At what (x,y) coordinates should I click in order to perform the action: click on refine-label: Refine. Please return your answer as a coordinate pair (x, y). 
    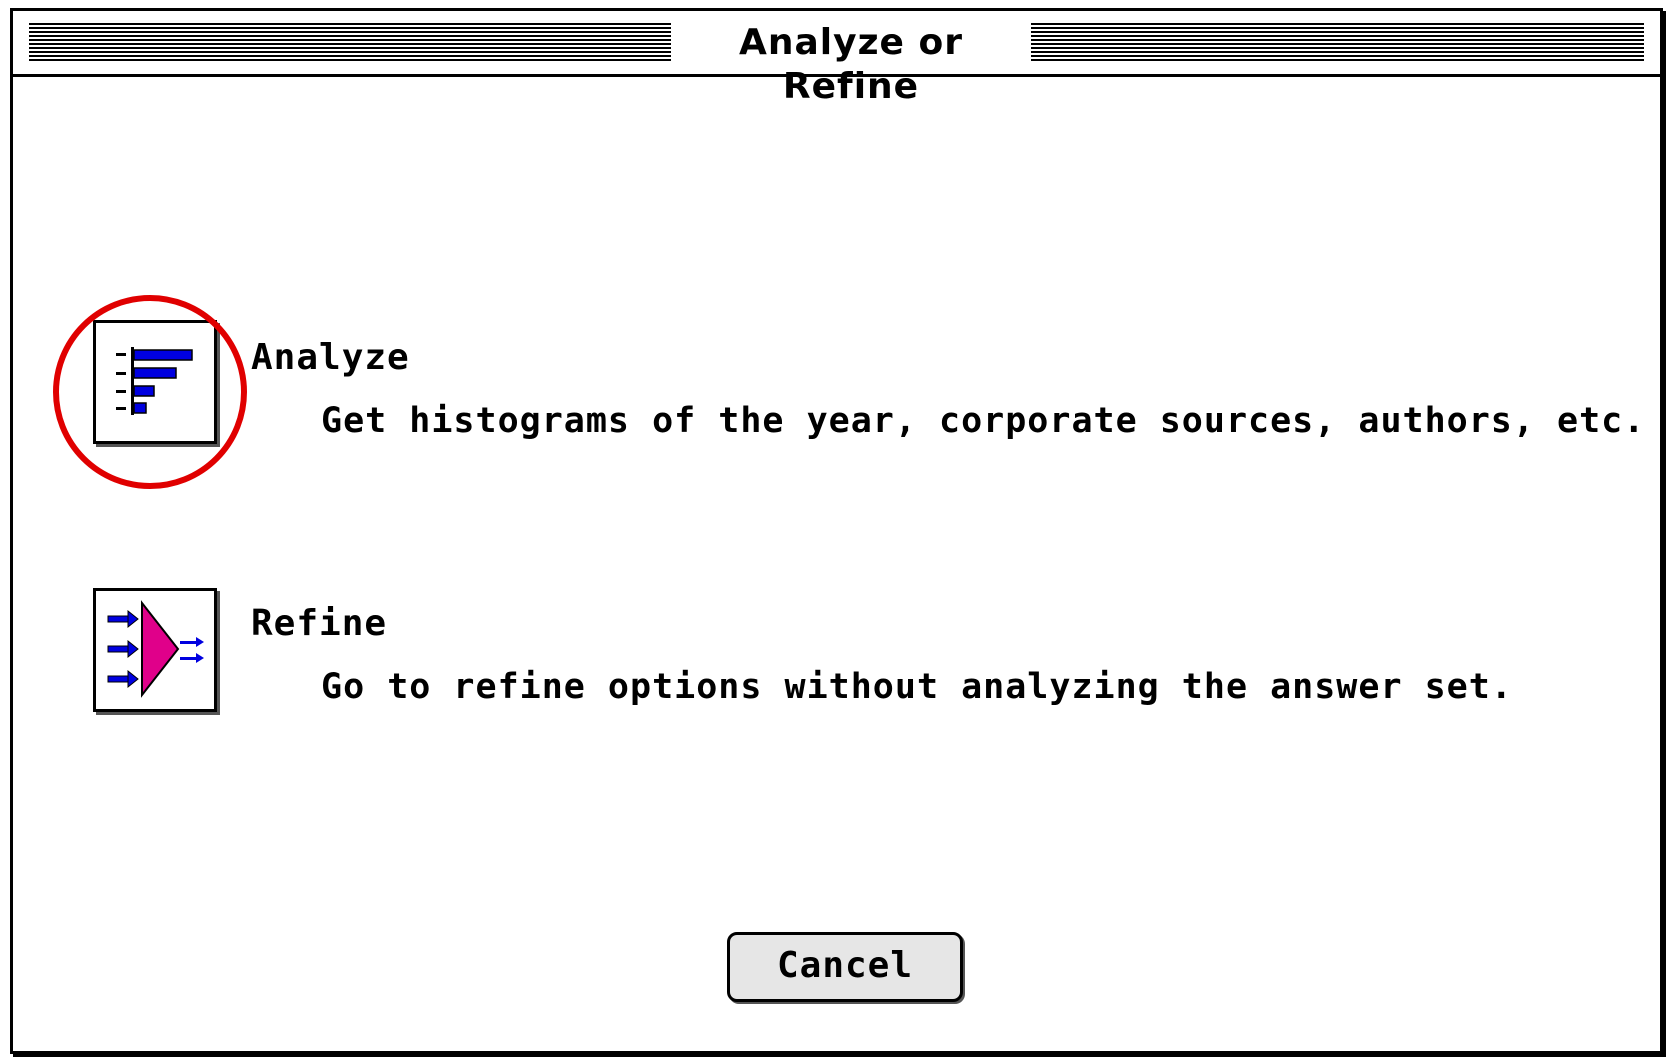
    Looking at the image, I should click on (319, 623).